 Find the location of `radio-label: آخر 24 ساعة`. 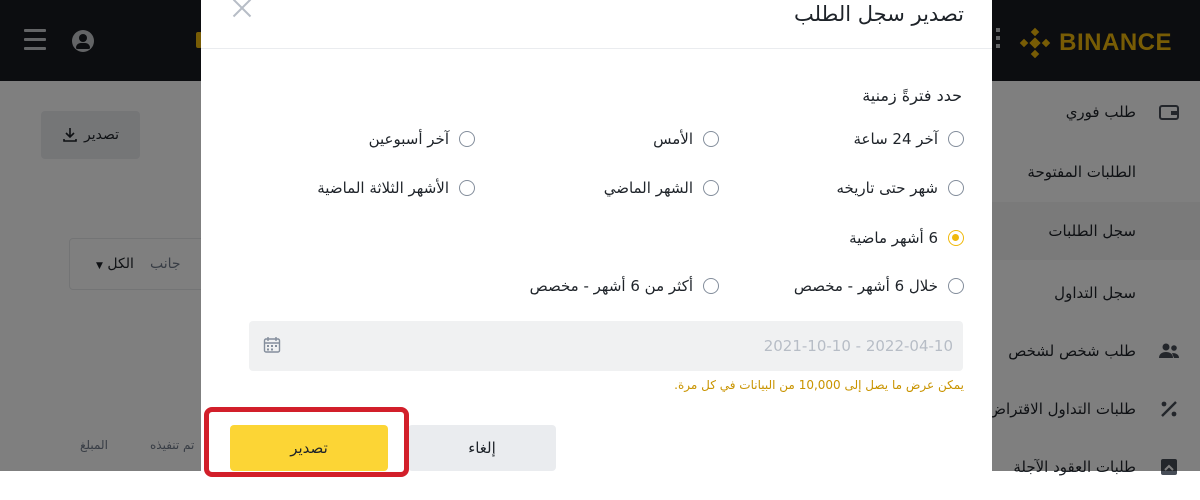

radio-label: آخر 24 ساعة is located at coordinates (895, 139).